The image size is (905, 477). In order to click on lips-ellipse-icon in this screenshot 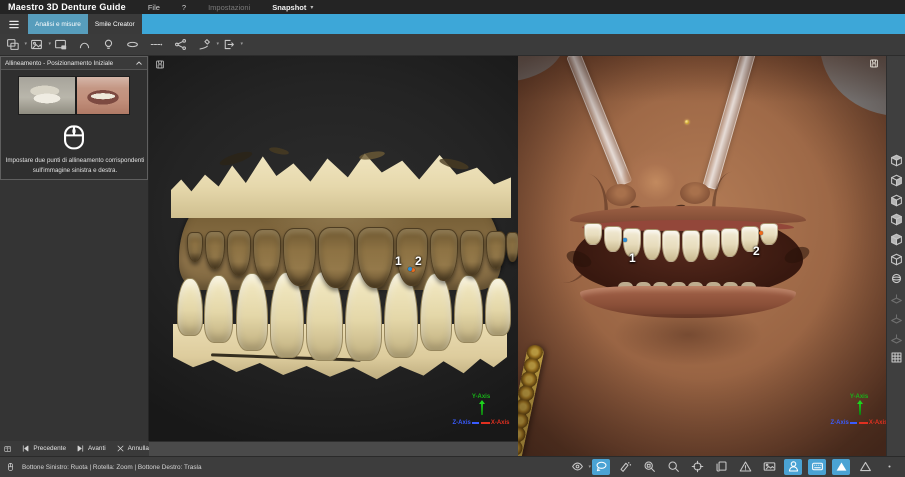, I will do `click(132, 44)`.